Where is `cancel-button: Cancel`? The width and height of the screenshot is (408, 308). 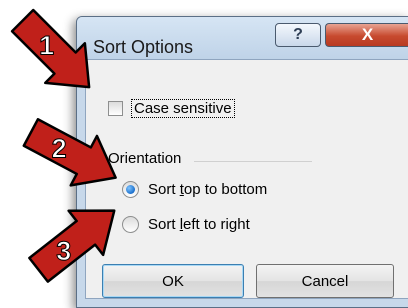
cancel-button: Cancel is located at coordinates (325, 281).